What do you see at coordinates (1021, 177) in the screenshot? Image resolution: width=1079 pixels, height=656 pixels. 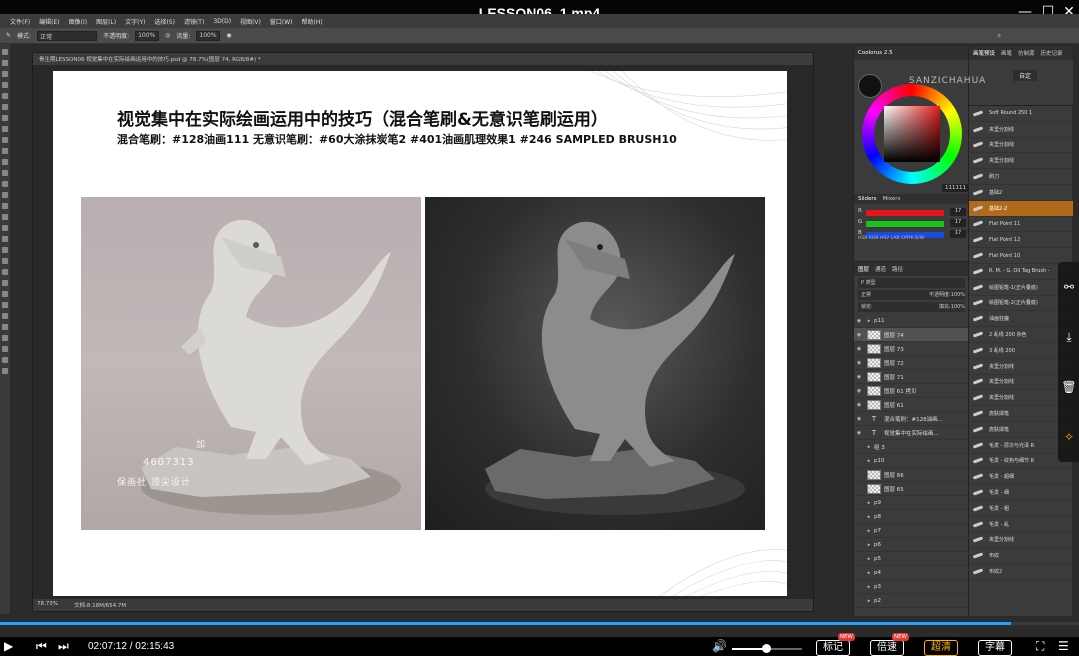 I see `brush-item: 刷刀` at bounding box center [1021, 177].